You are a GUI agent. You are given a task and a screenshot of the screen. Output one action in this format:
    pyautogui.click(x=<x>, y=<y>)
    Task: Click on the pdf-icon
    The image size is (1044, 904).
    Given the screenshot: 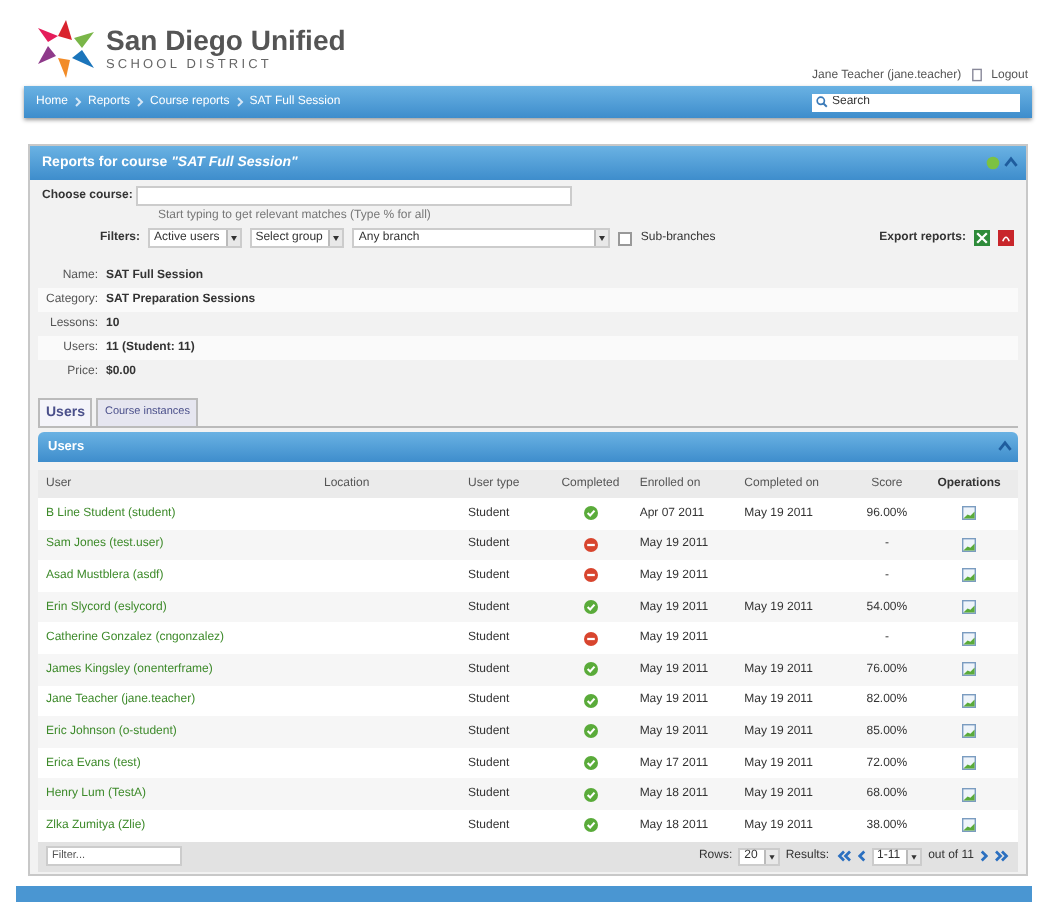 What is the action you would take?
    pyautogui.click(x=1006, y=238)
    